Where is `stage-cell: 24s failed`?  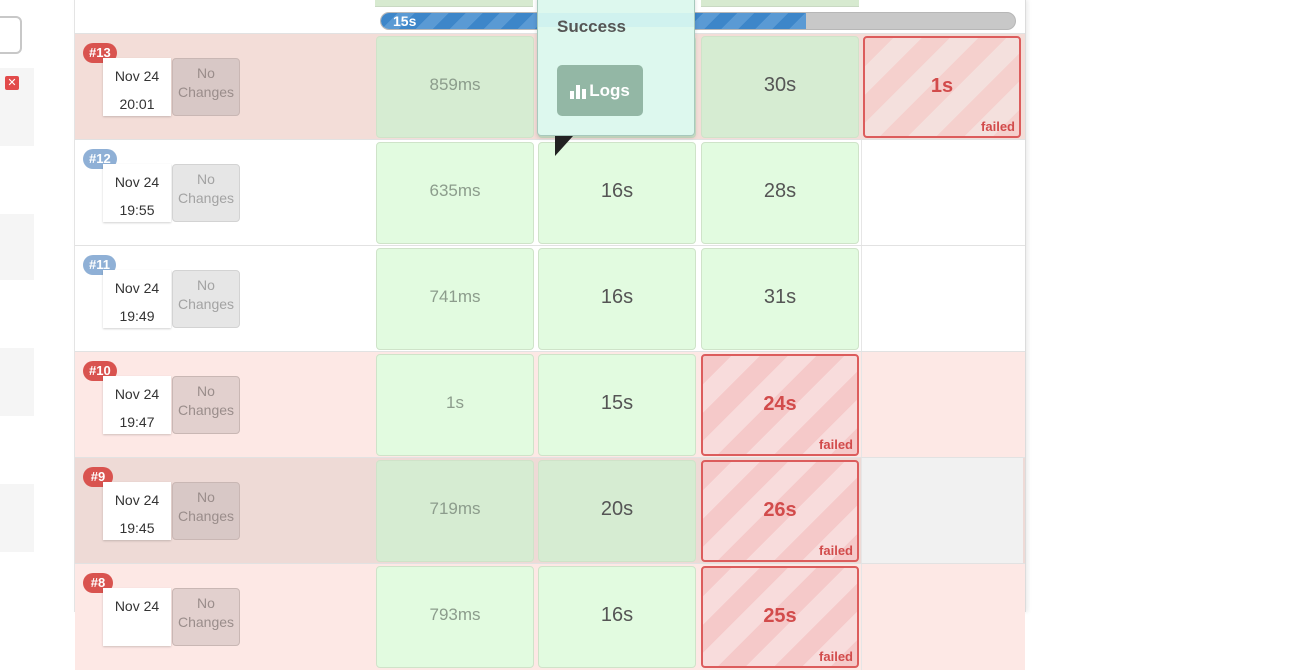
stage-cell: 24s failed is located at coordinates (780, 405).